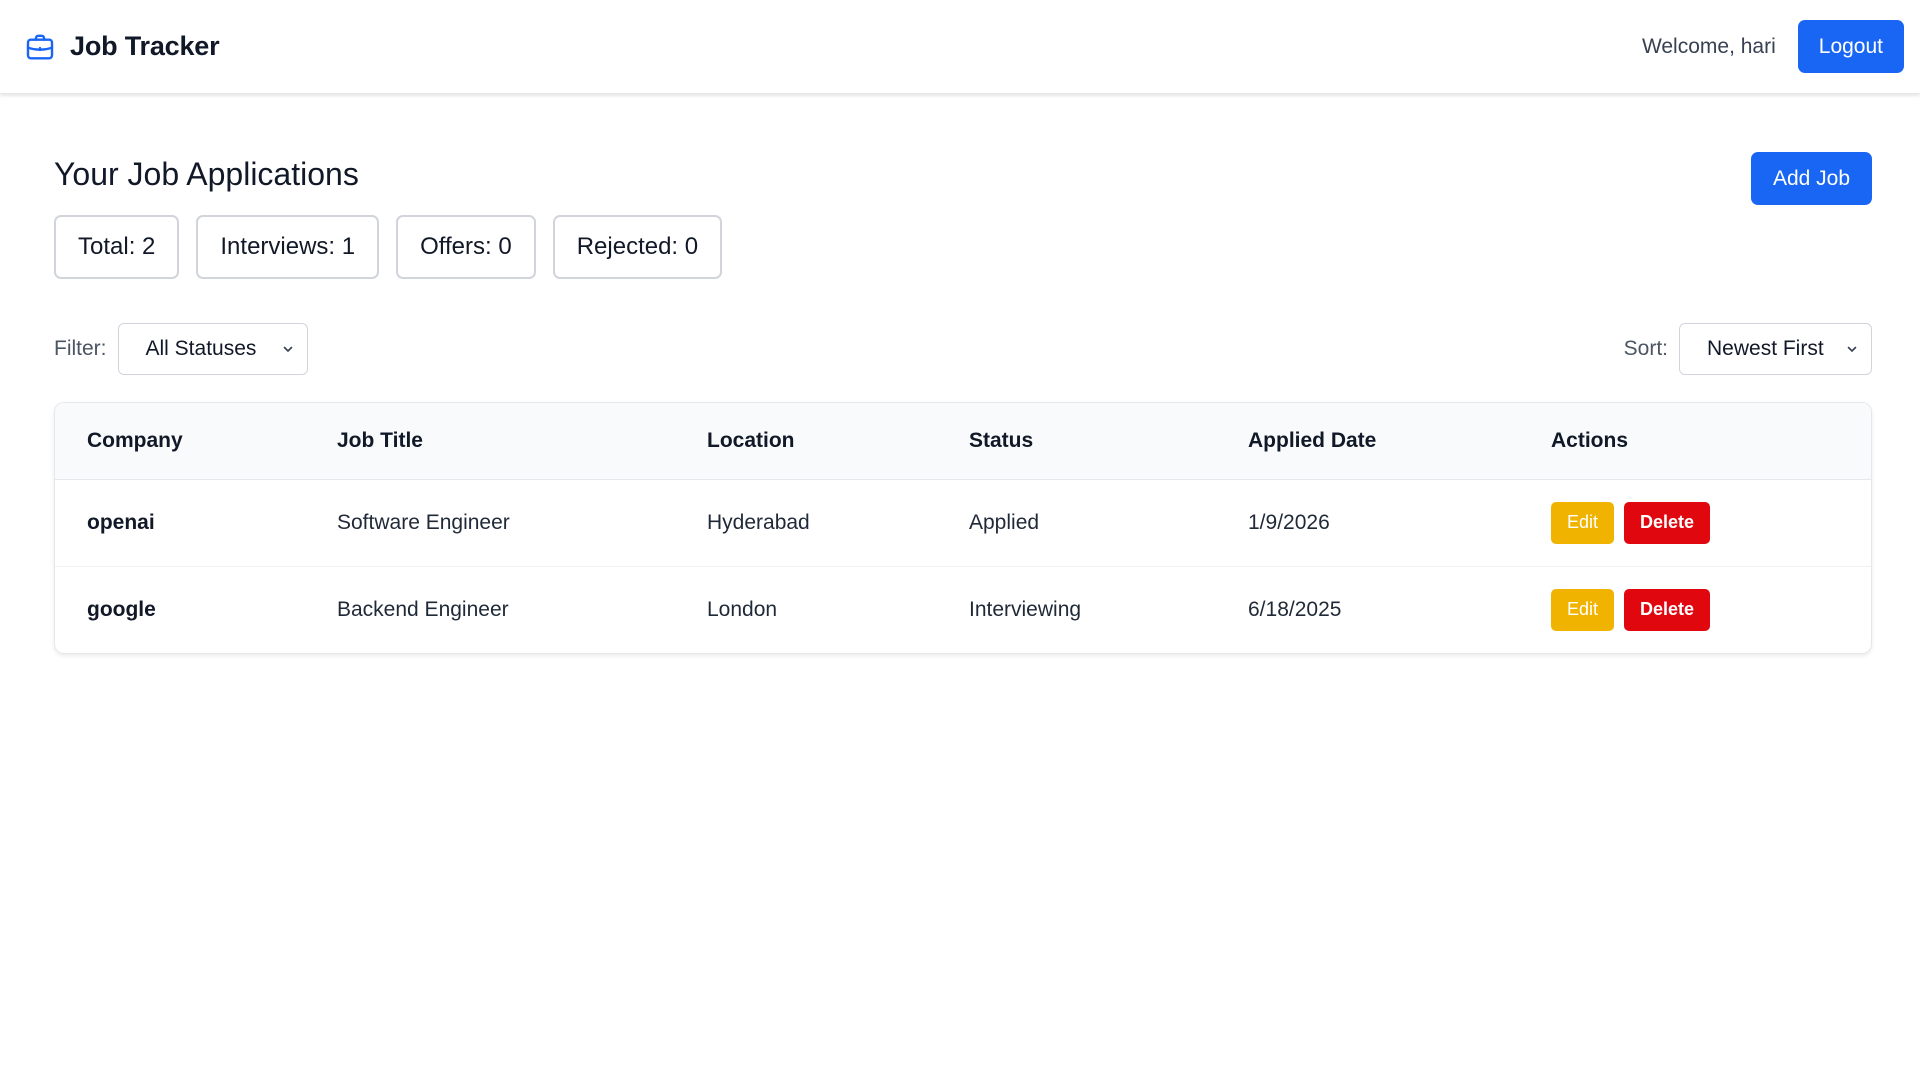 The image size is (1920, 1083). I want to click on company-cell: google, so click(180, 609).